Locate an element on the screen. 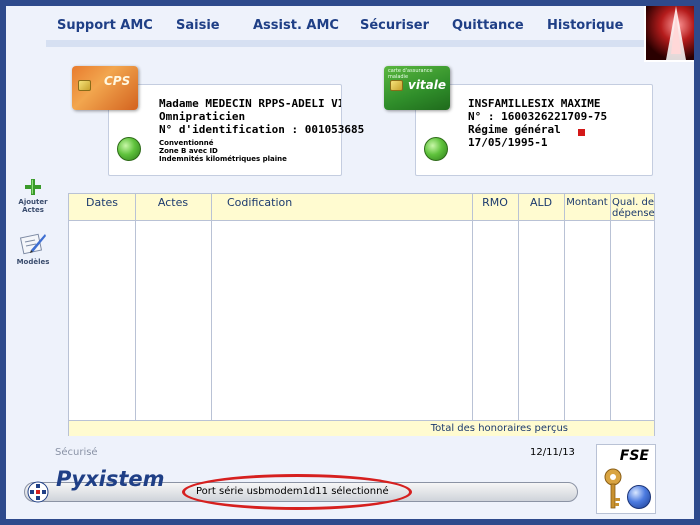  add-acts-label-1: Ajouter is located at coordinates (33, 202).